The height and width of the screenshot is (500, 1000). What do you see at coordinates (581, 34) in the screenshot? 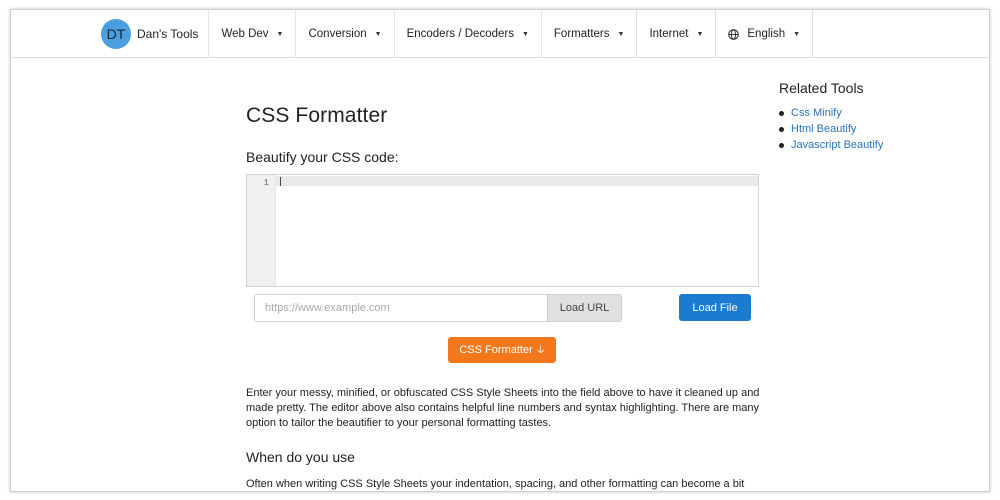
I see `nav-item-label: Formatters` at bounding box center [581, 34].